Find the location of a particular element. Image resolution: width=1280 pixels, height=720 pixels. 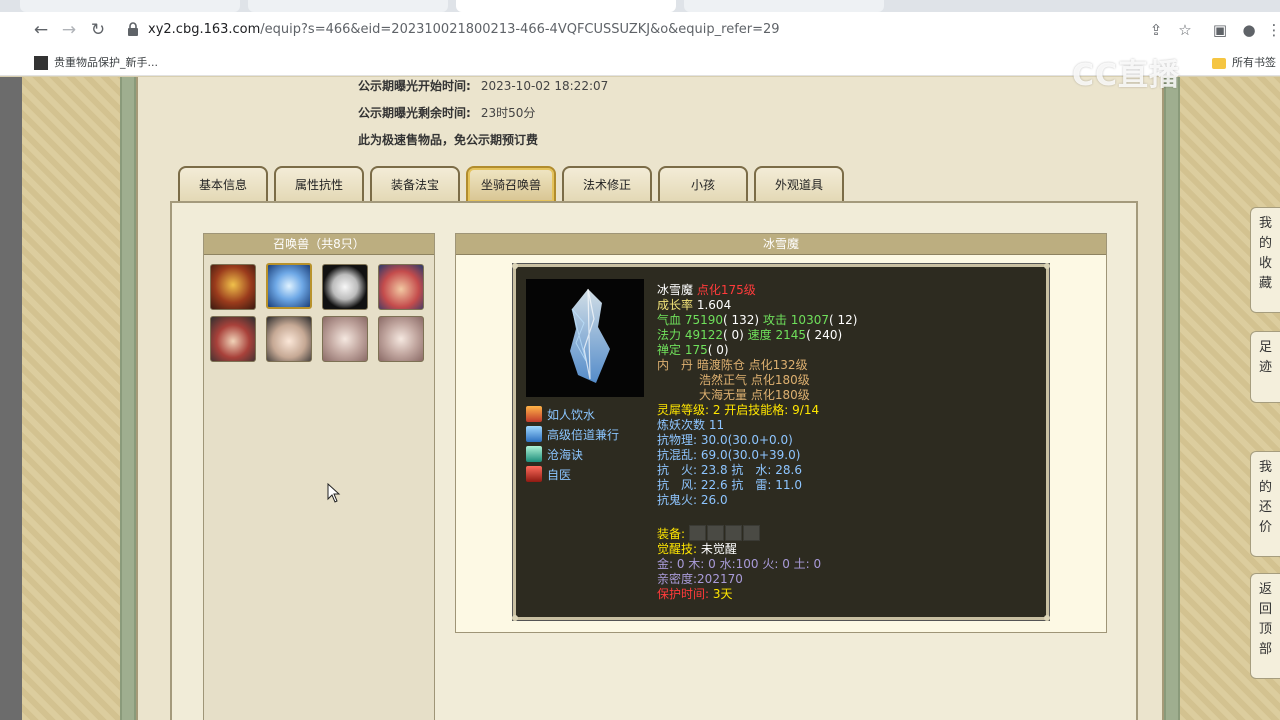

inner-label: 内 丹 is located at coordinates (675, 365).